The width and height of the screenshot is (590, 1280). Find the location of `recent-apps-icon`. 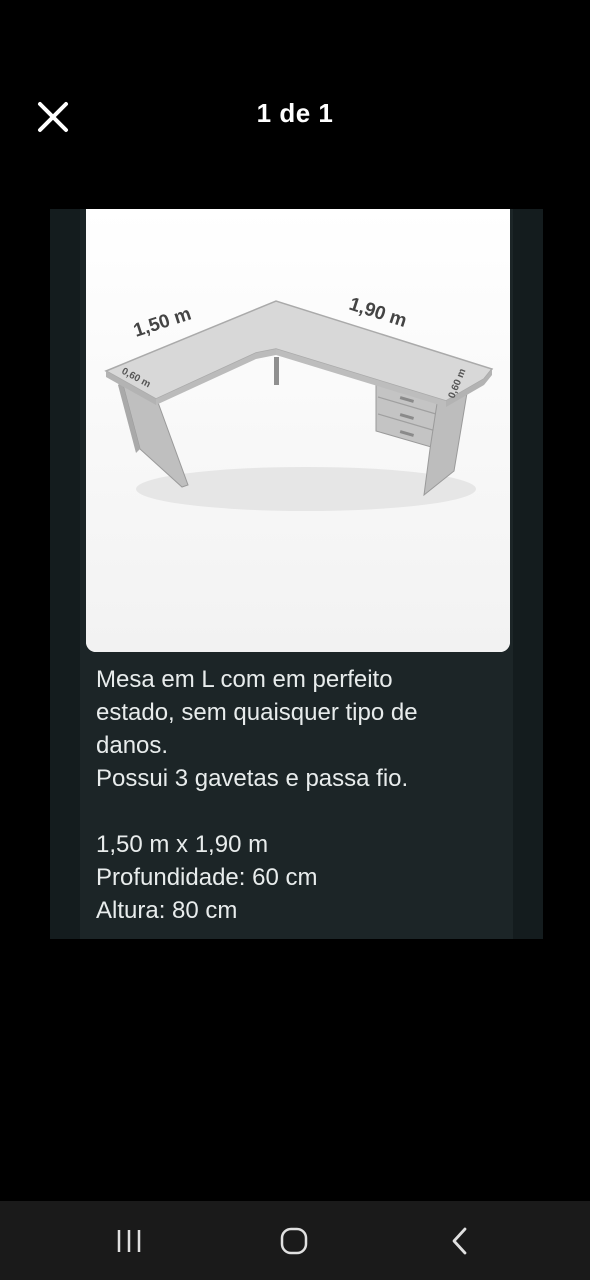

recent-apps-icon is located at coordinates (129, 1241).